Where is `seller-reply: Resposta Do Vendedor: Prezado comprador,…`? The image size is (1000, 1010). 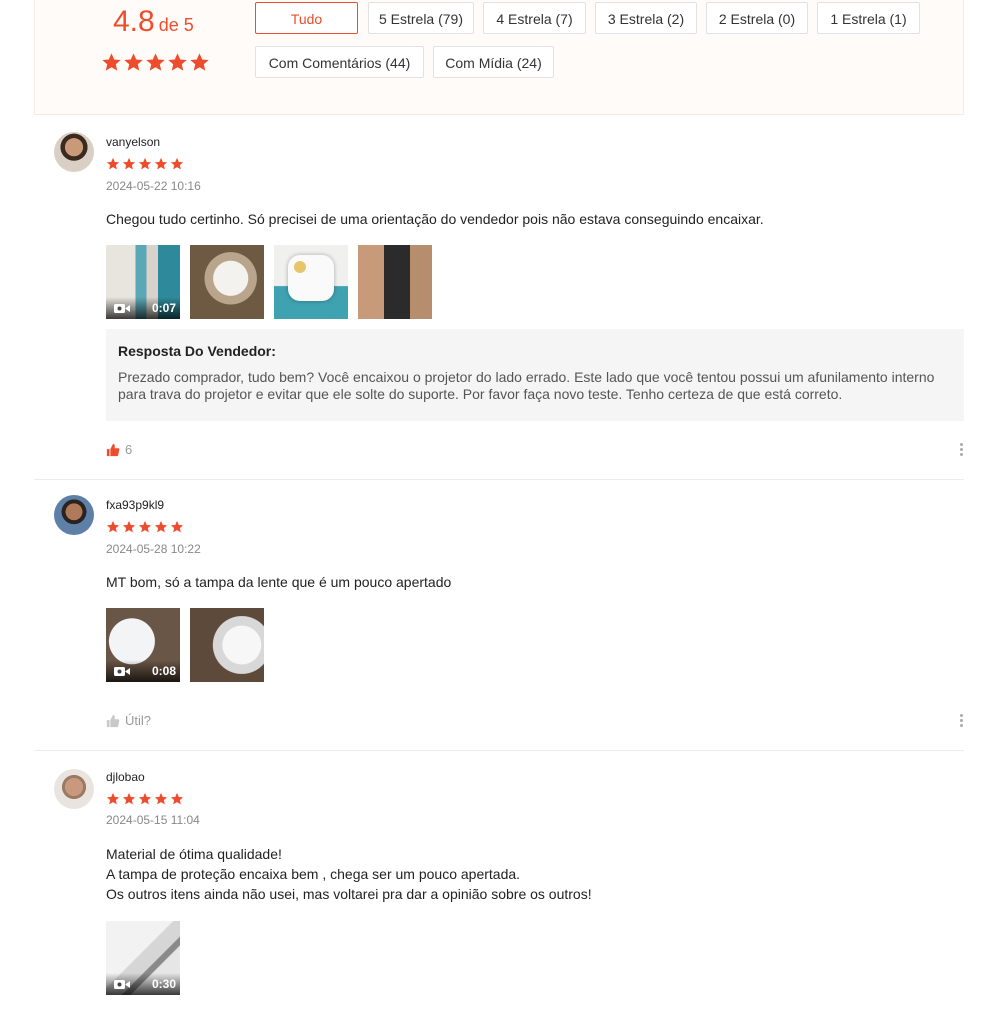
seller-reply: Resposta Do Vendedor: Prezado comprador,… is located at coordinates (535, 375).